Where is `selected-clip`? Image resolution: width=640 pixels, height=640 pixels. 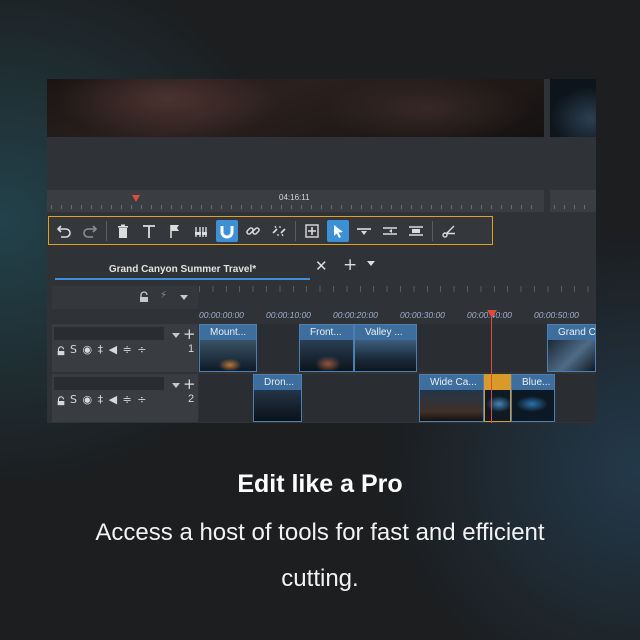
selected-clip is located at coordinates (497, 398).